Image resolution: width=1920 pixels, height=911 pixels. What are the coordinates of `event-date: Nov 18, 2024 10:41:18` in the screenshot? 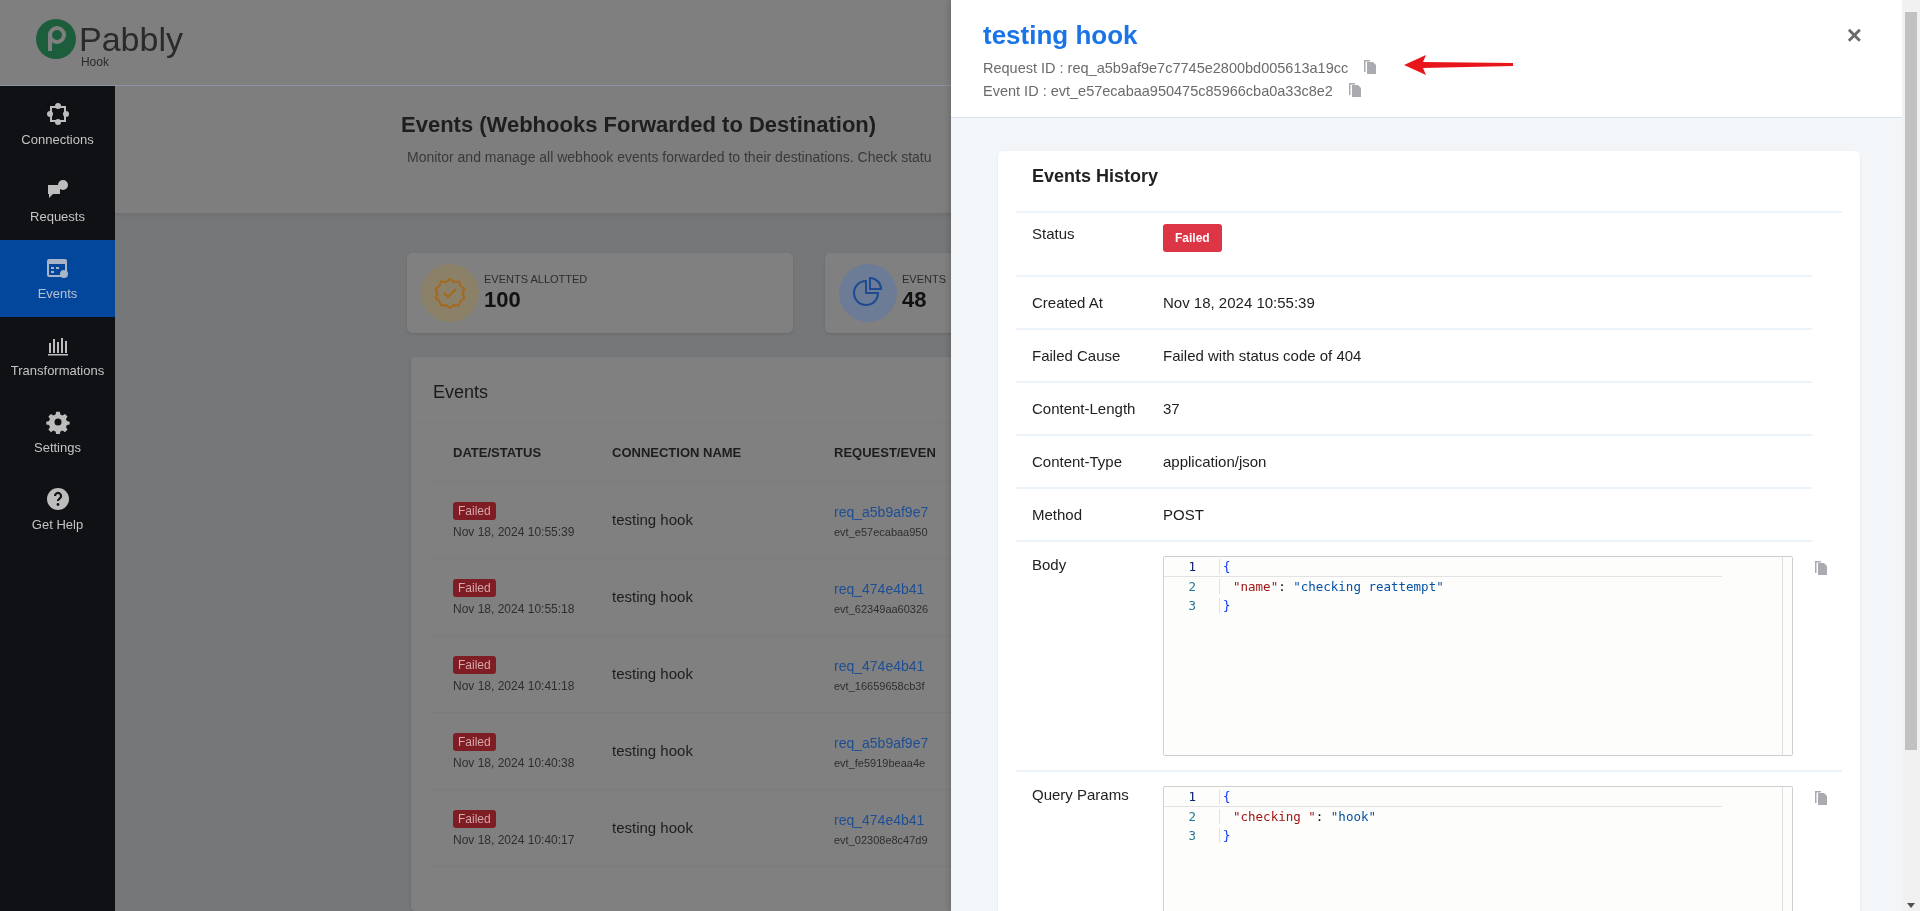 It's located at (514, 686).